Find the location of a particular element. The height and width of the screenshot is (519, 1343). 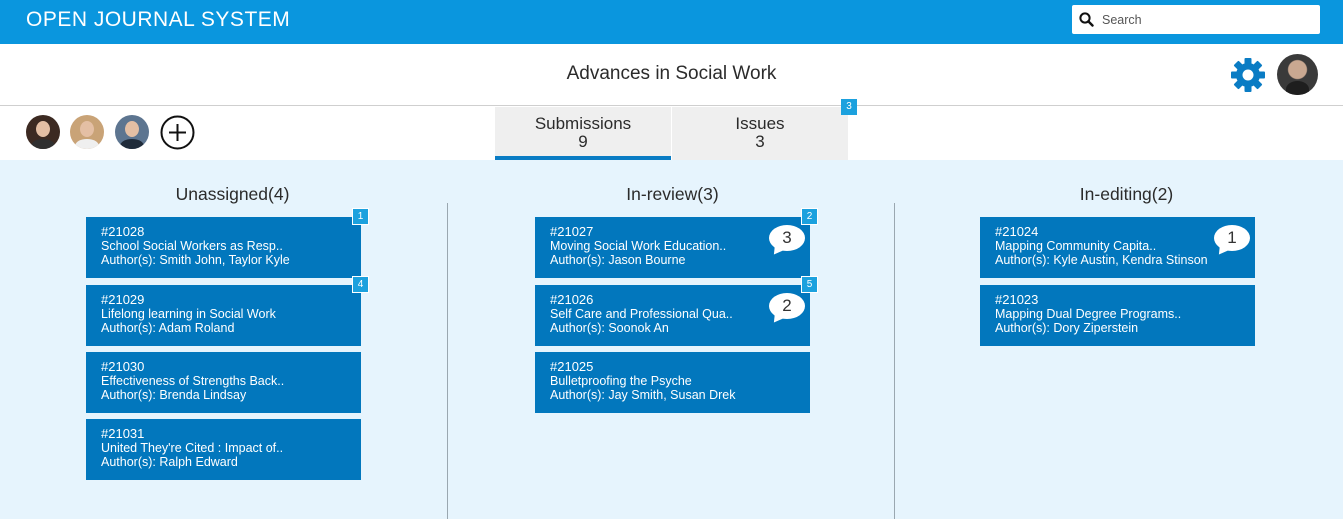

submission-title: Effectiveness of Strengths Back.. is located at coordinates (193, 381).